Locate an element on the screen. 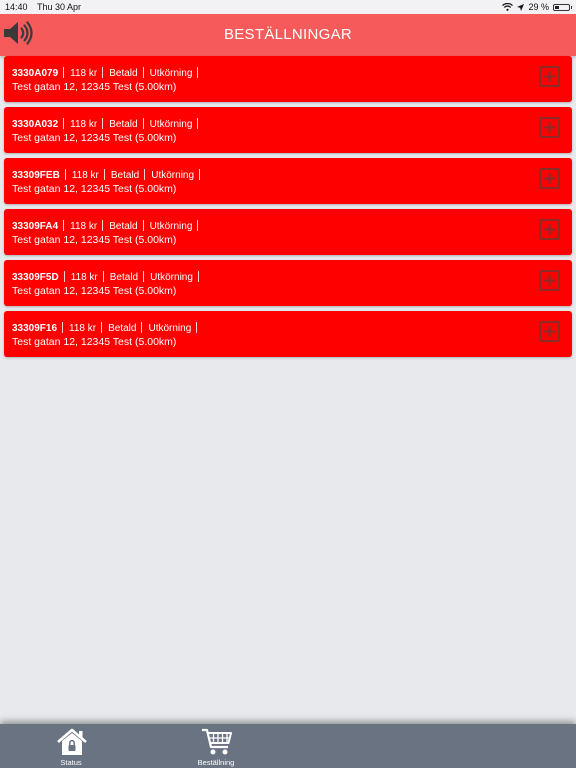 This screenshot has width=576, height=768. battery-percent: 29 % is located at coordinates (538, 7).